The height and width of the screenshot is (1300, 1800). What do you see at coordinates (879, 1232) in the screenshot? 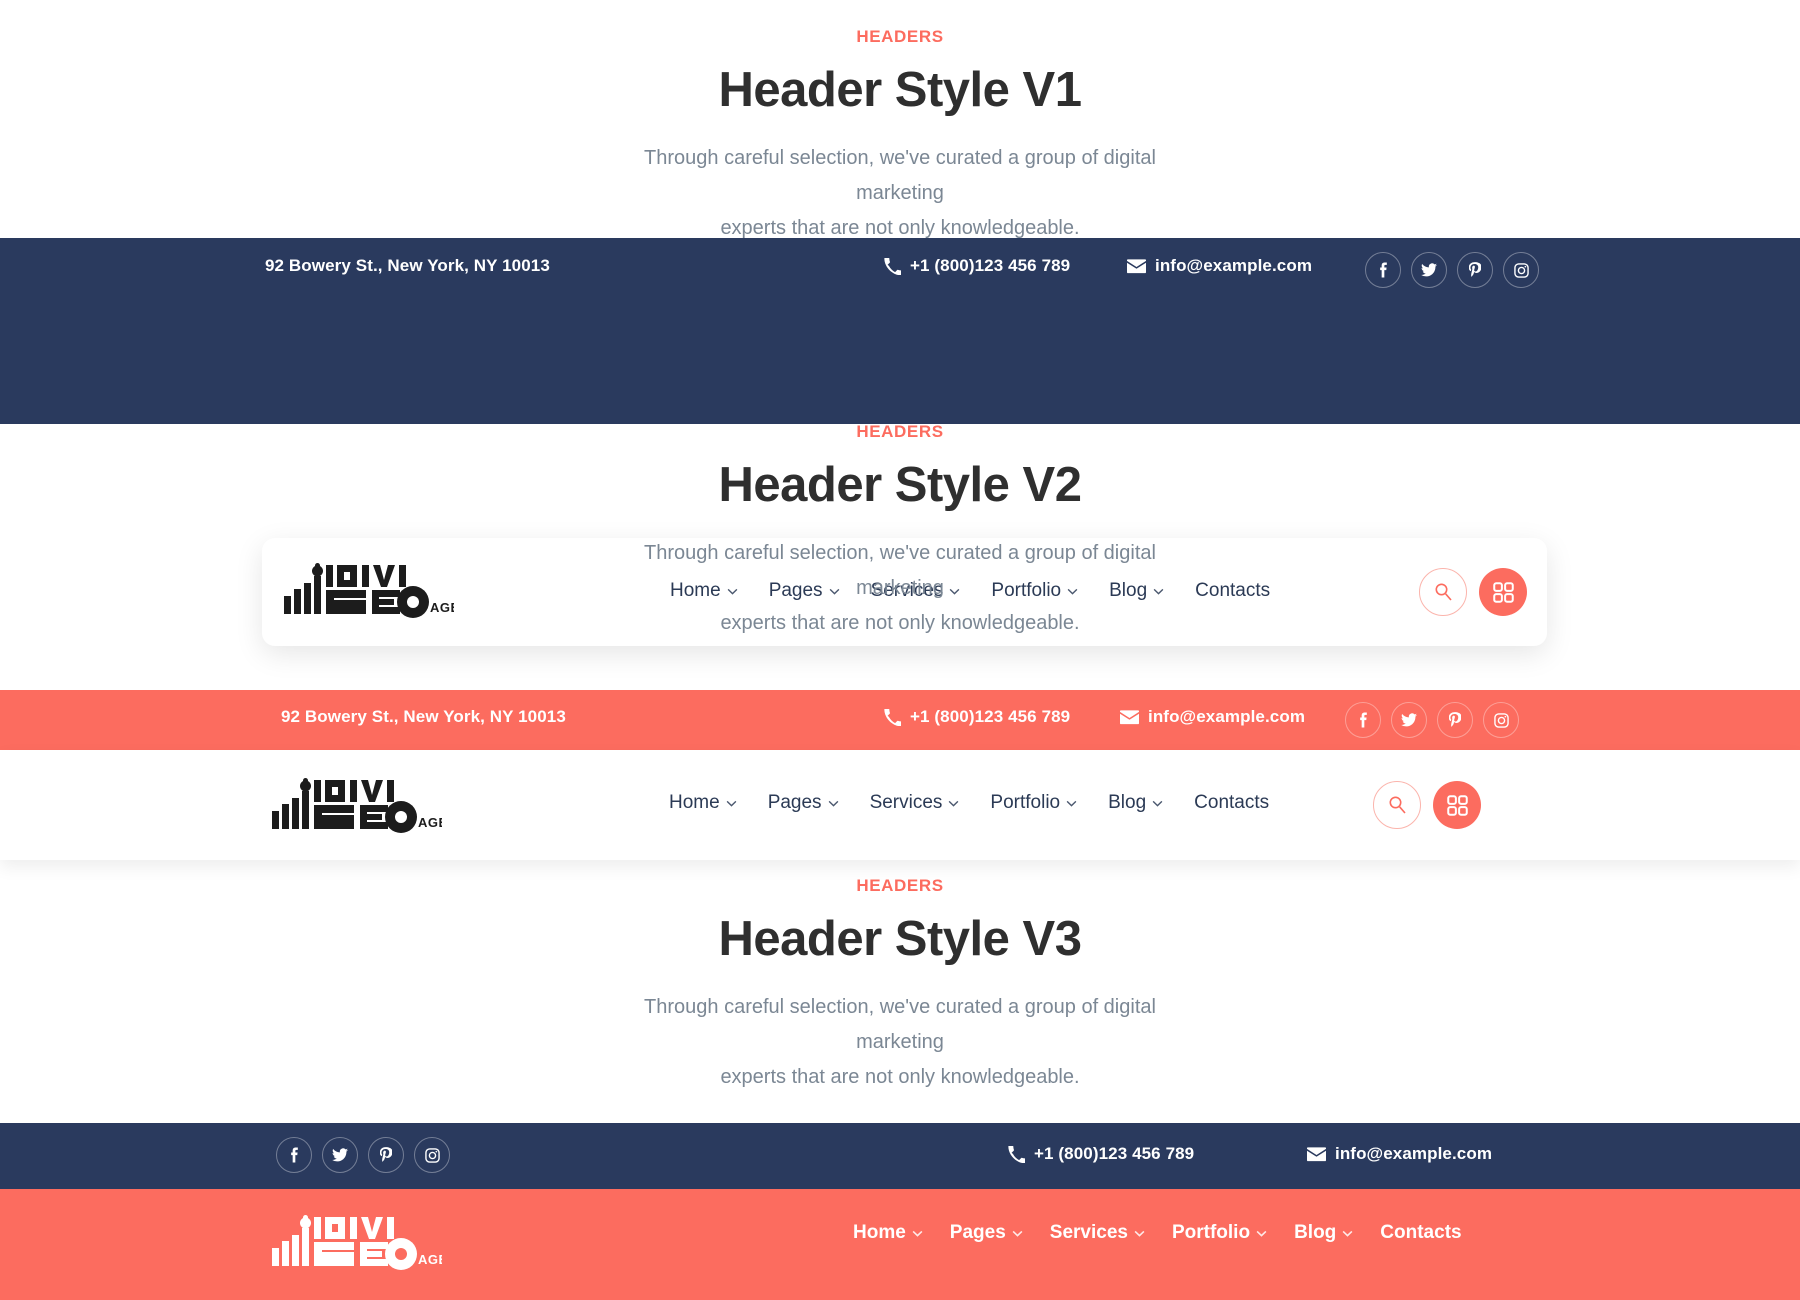
I see `nav-label: Home` at bounding box center [879, 1232].